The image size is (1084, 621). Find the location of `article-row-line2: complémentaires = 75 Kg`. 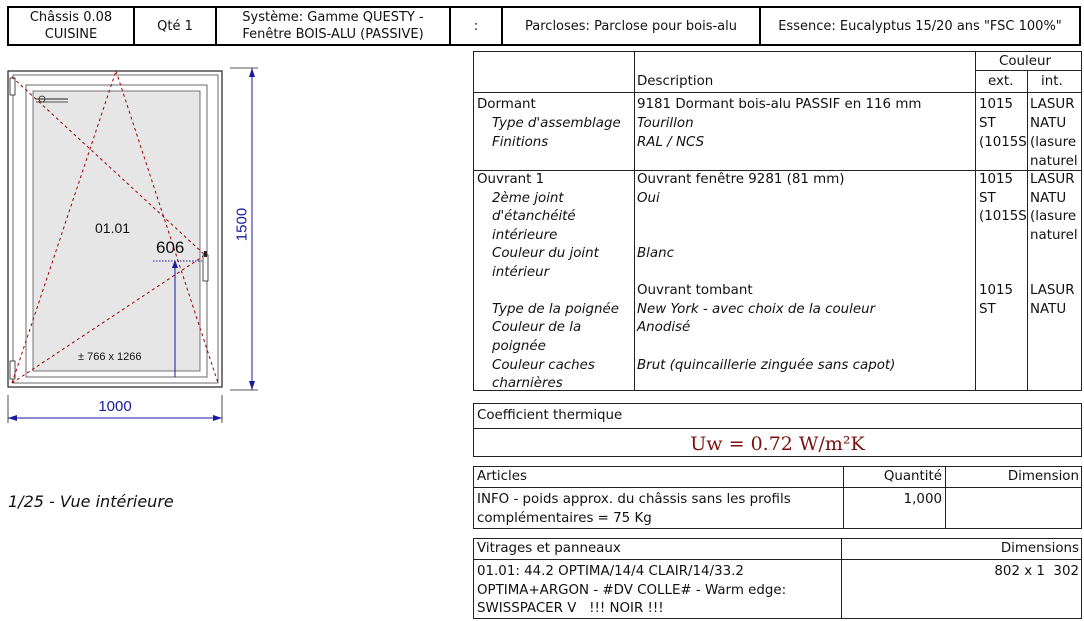

article-row-line2: complémentaires = 75 Kg is located at coordinates (564, 518).